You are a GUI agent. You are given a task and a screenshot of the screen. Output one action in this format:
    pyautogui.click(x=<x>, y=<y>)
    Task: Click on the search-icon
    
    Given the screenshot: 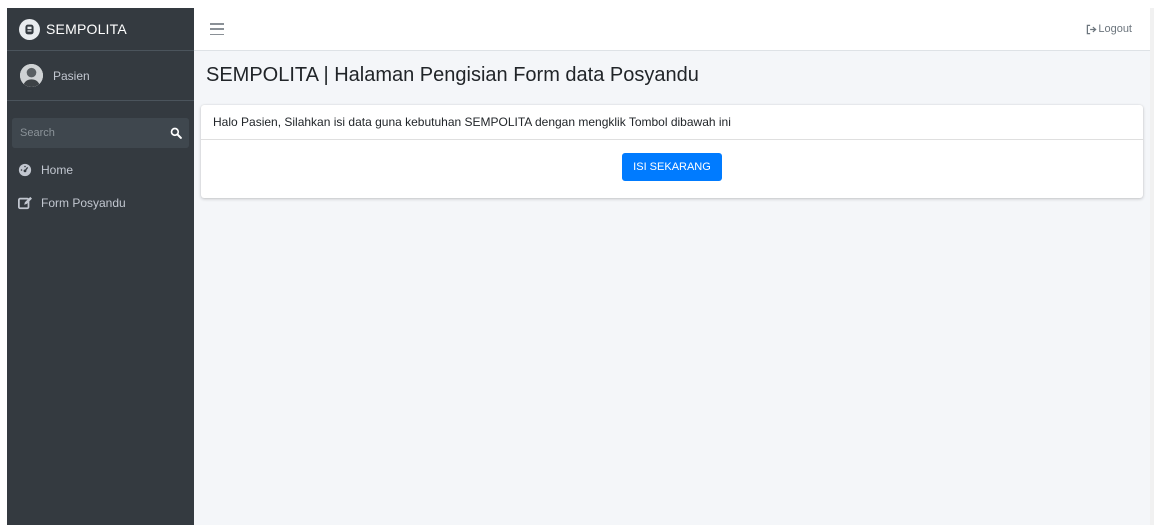 What is the action you would take?
    pyautogui.click(x=176, y=133)
    